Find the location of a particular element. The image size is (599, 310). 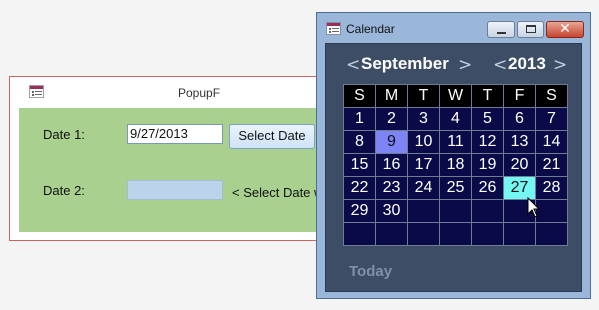

week-row: 1 2 3 4 5 6 7 is located at coordinates (455, 119).